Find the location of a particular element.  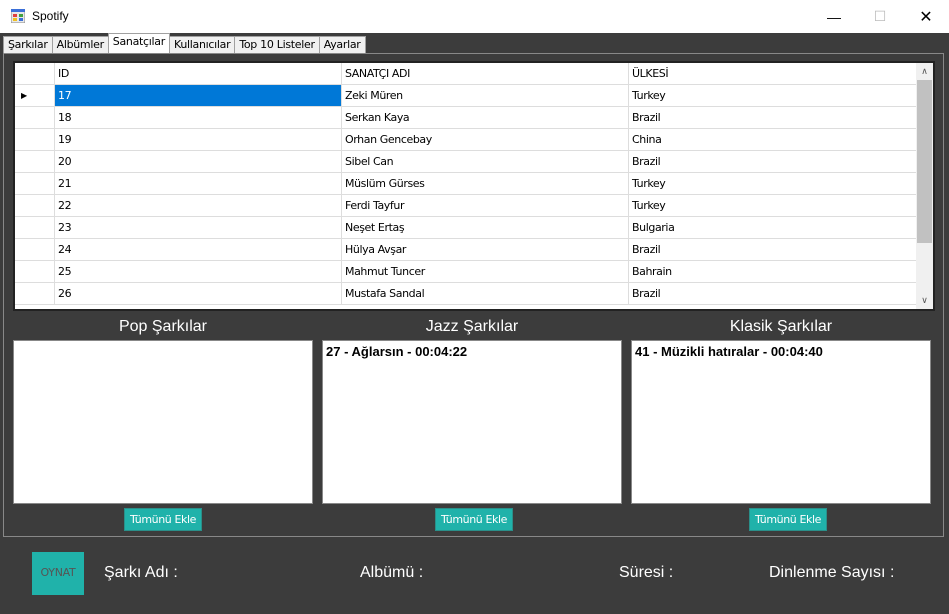

table-row: 19 Orhan Gencebay China is located at coordinates (466, 140).